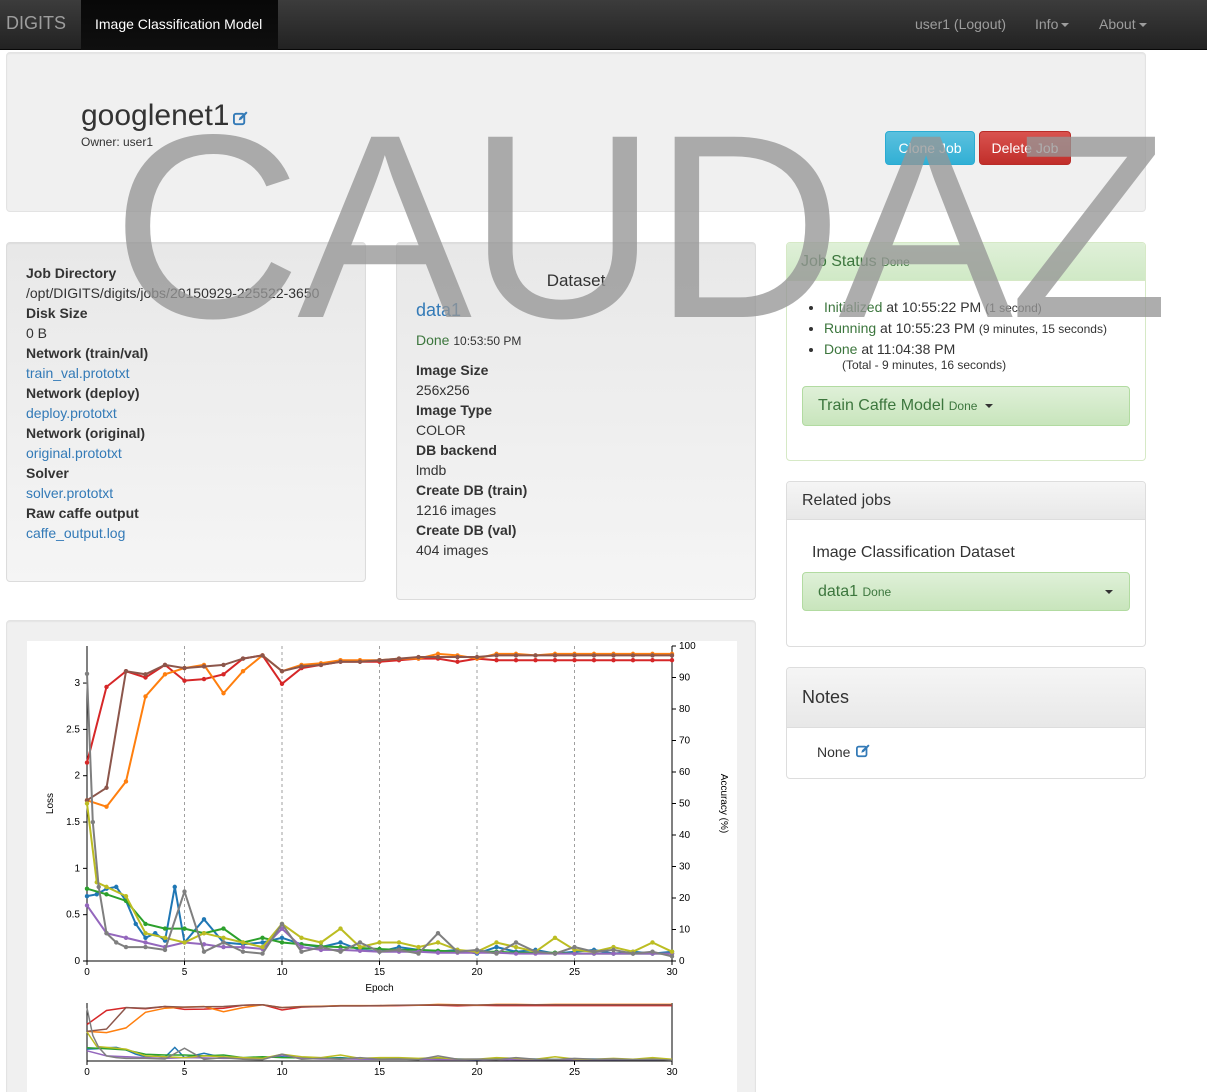 This screenshot has width=1207, height=1092. What do you see at coordinates (672, 1072) in the screenshot?
I see `overview-x-tick-label: 30` at bounding box center [672, 1072].